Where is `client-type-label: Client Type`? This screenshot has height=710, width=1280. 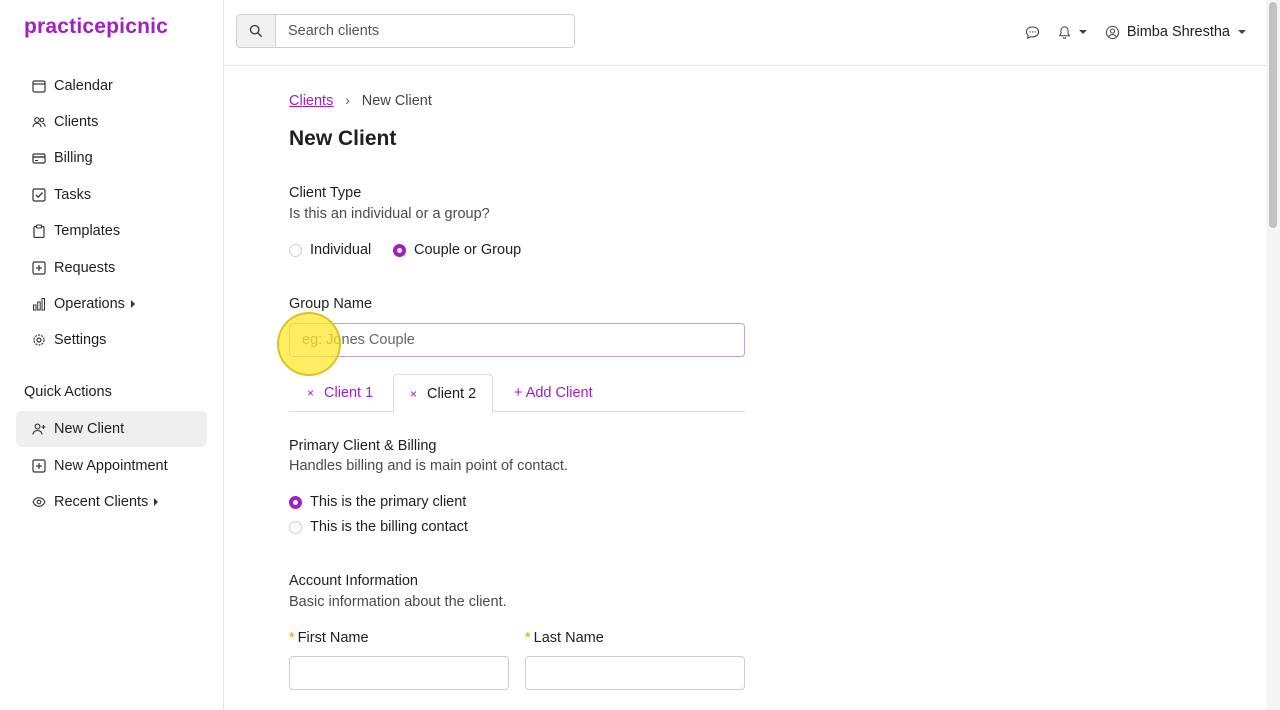
client-type-label: Client Type is located at coordinates (325, 193).